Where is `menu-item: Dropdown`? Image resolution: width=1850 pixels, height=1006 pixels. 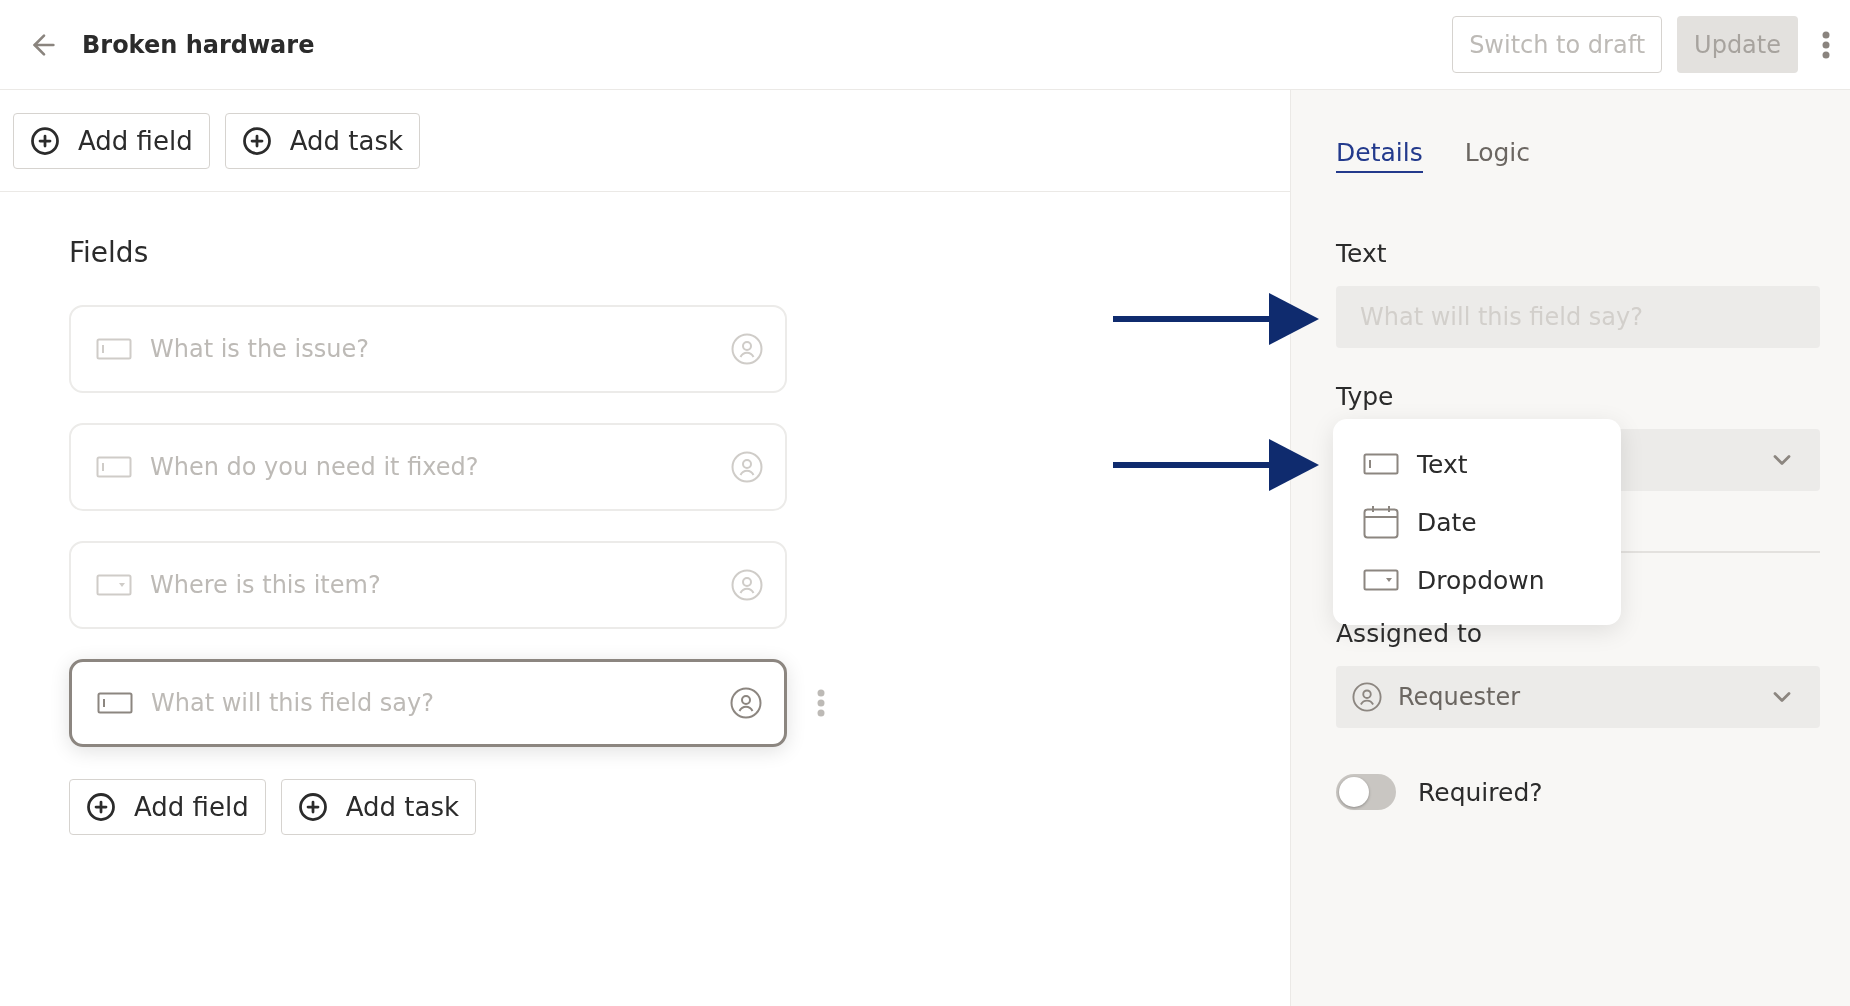
menu-item: Dropdown is located at coordinates (1477, 580).